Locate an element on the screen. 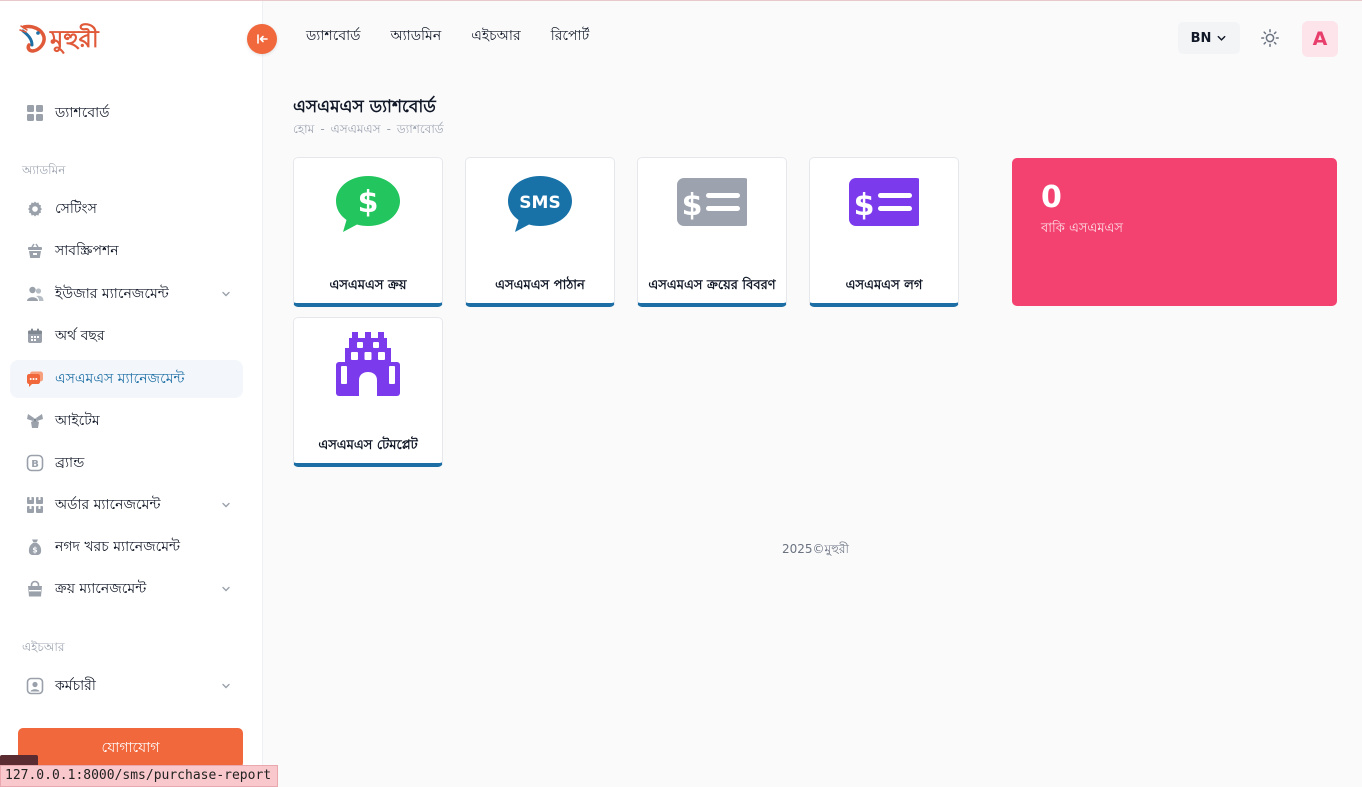  sidebar-item-label: ক্রয় ম্যানেজমেন্ট is located at coordinates (101, 589).